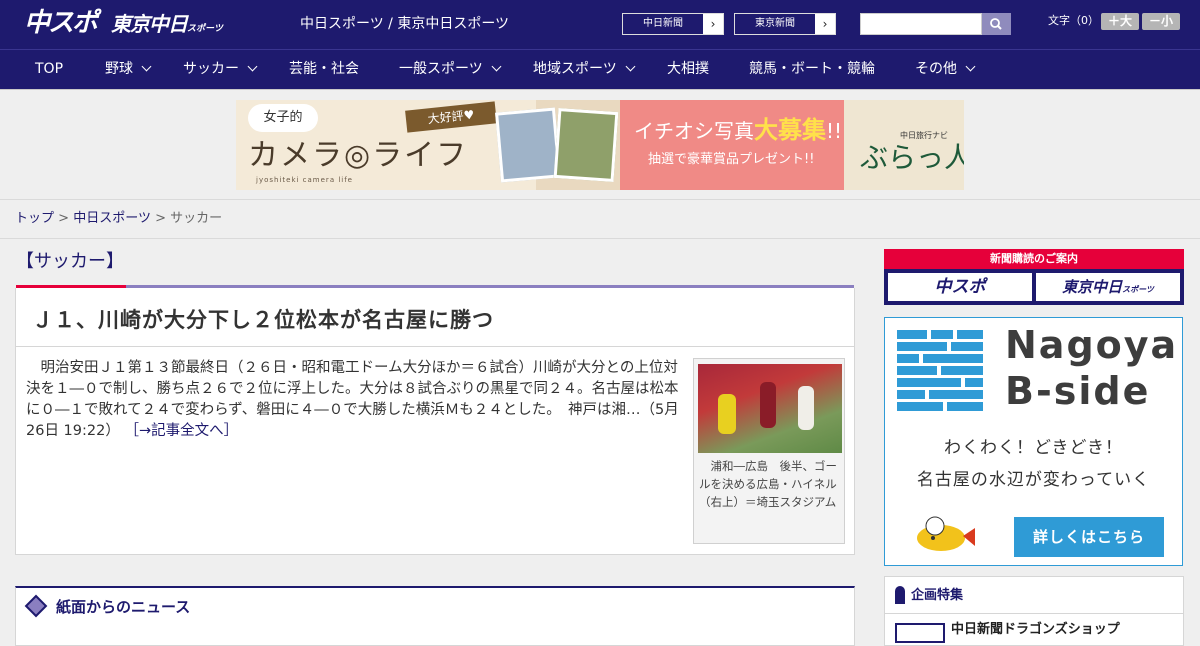 This screenshot has height=646, width=1200. Describe the element at coordinates (358, 155) in the screenshot. I see `banner-camera-life-title: カメラ◎ライフ` at that location.